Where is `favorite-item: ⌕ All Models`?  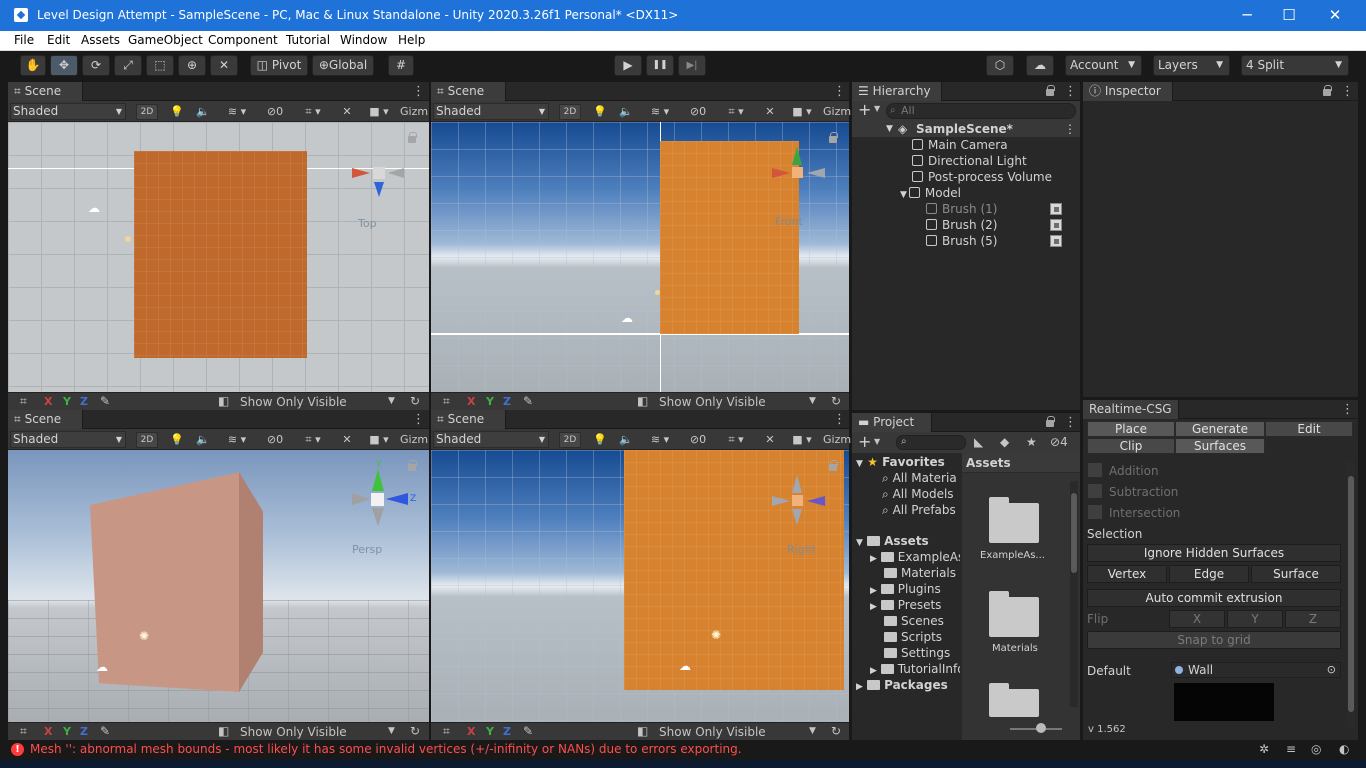
favorite-item: ⌕ All Models is located at coordinates (918, 494).